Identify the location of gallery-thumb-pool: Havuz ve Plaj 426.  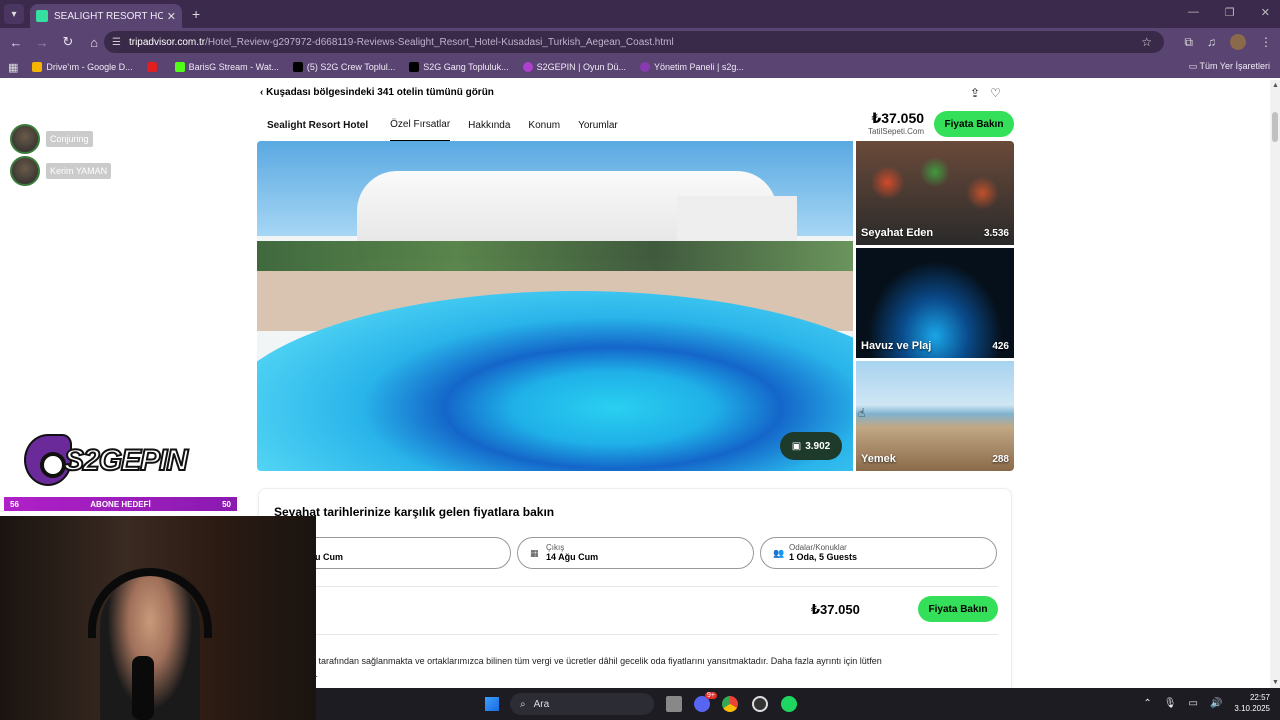
(935, 303).